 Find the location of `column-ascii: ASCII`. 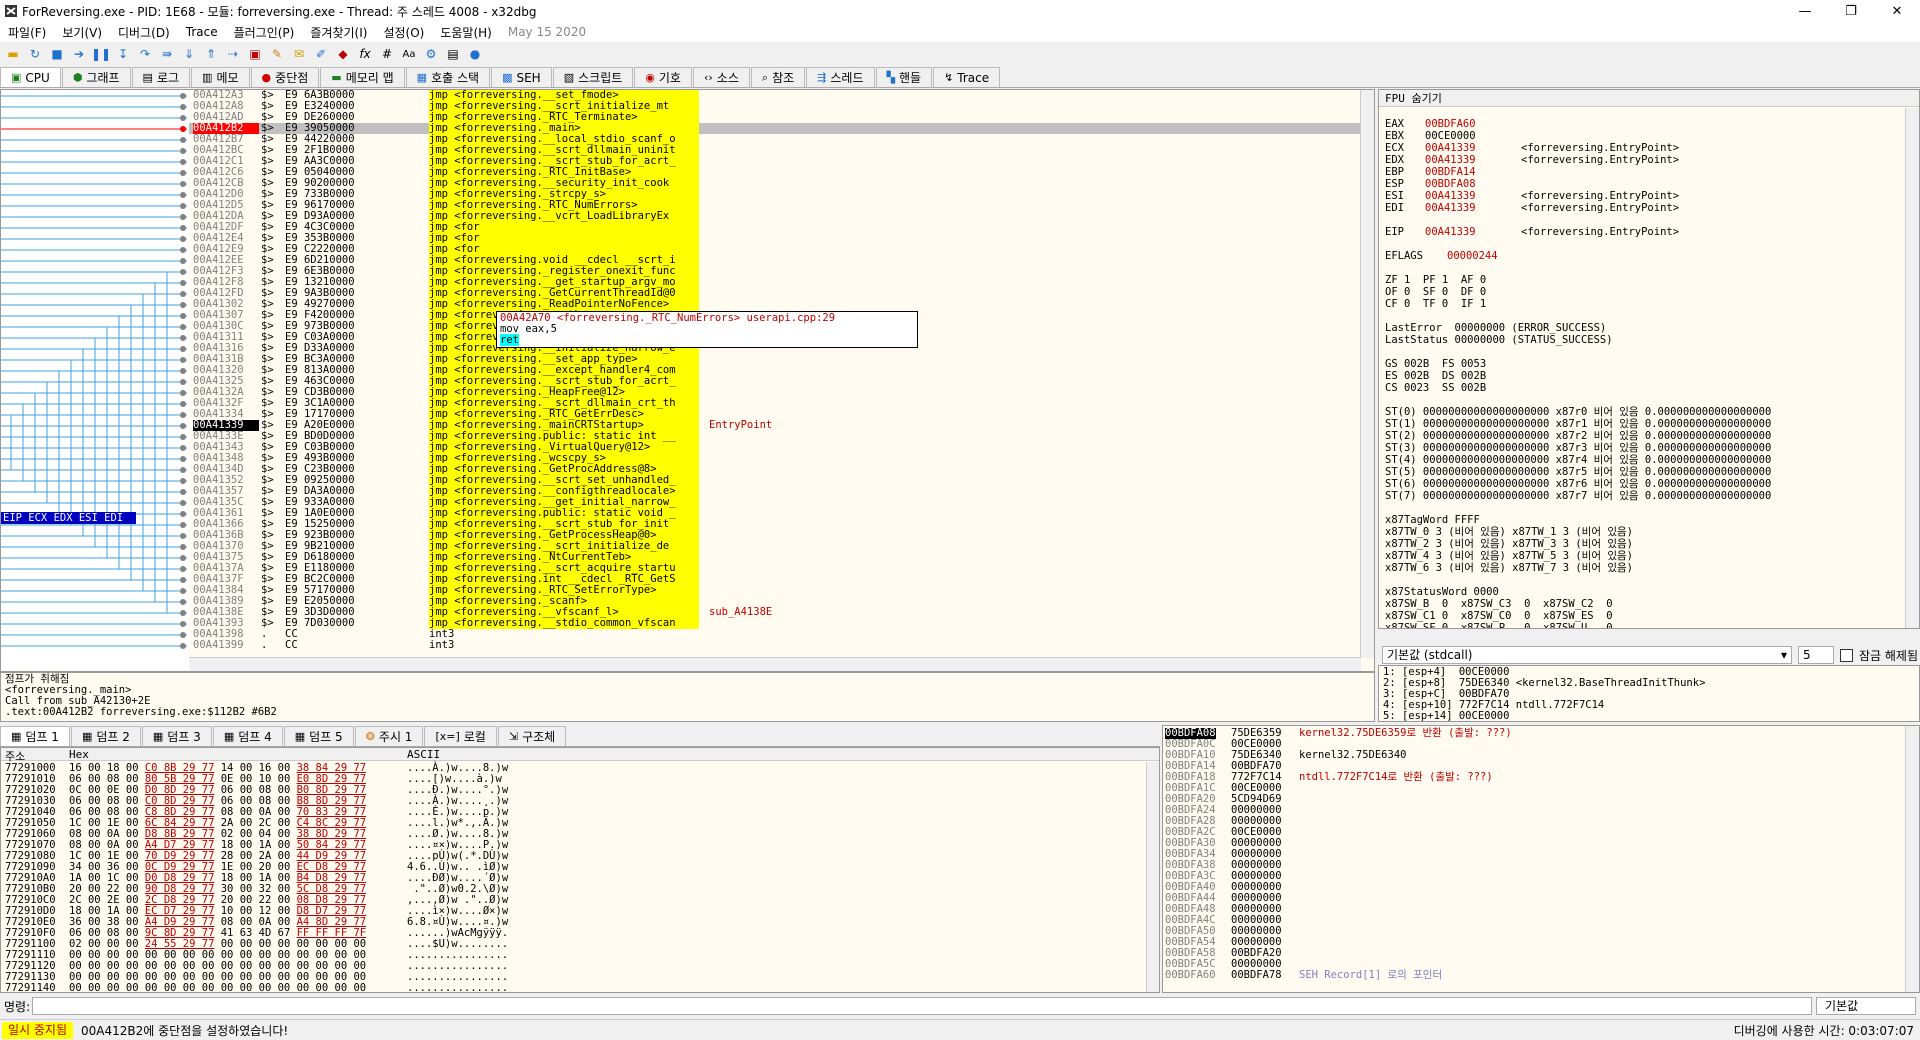

column-ascii: ASCII is located at coordinates (423, 754).